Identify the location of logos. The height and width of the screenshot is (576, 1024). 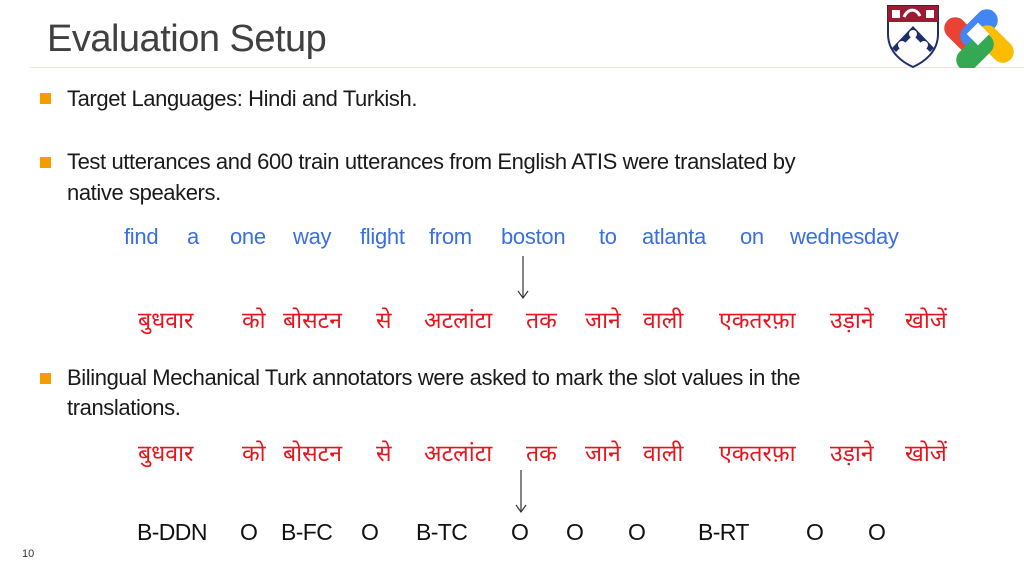
(951, 37).